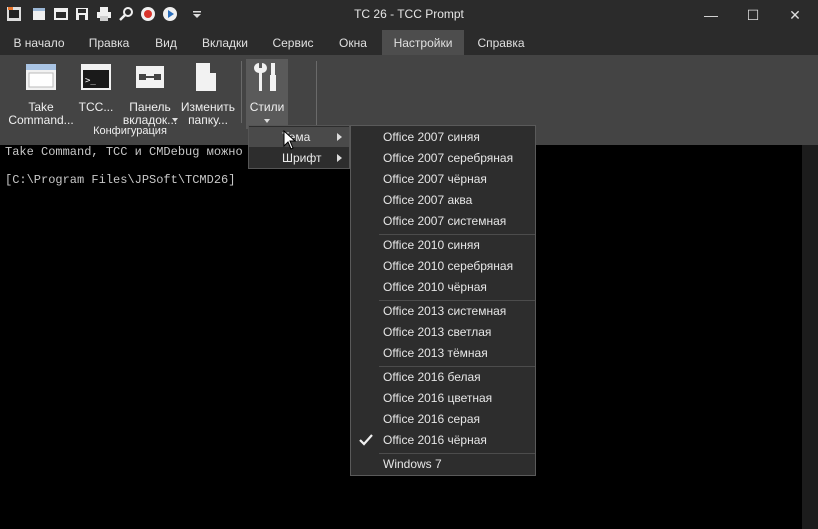  Describe the element at coordinates (501, 42) in the screenshot. I see `tab-help: Справка` at that location.